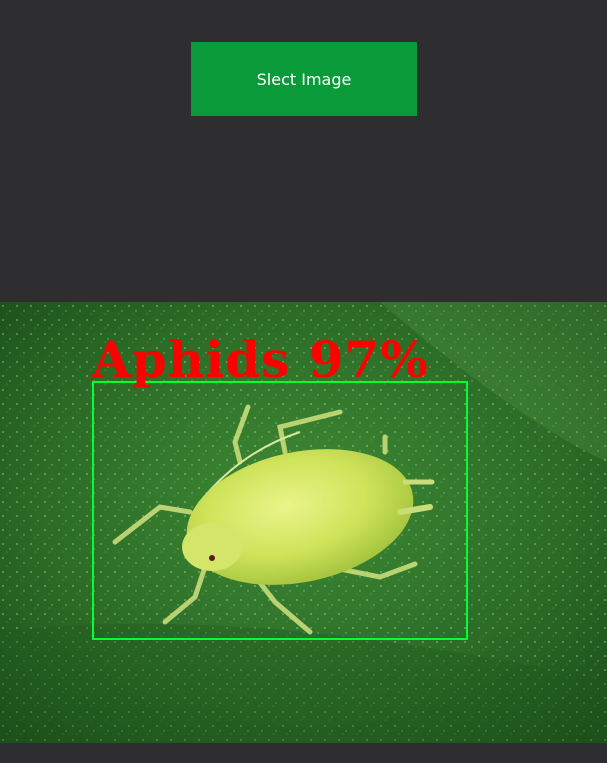  Describe the element at coordinates (303, 753) in the screenshot. I see `bottom-bar` at that location.